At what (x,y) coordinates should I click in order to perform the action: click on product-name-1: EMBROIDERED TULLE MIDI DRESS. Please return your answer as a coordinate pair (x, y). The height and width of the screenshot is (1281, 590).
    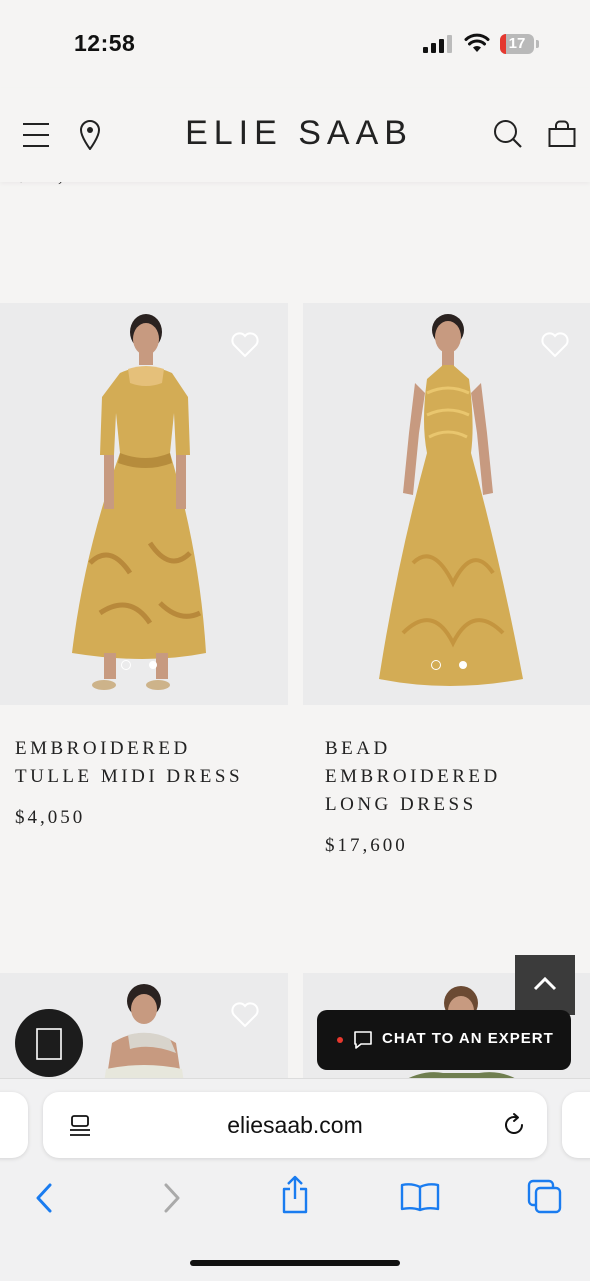
    Looking at the image, I should click on (129, 763).